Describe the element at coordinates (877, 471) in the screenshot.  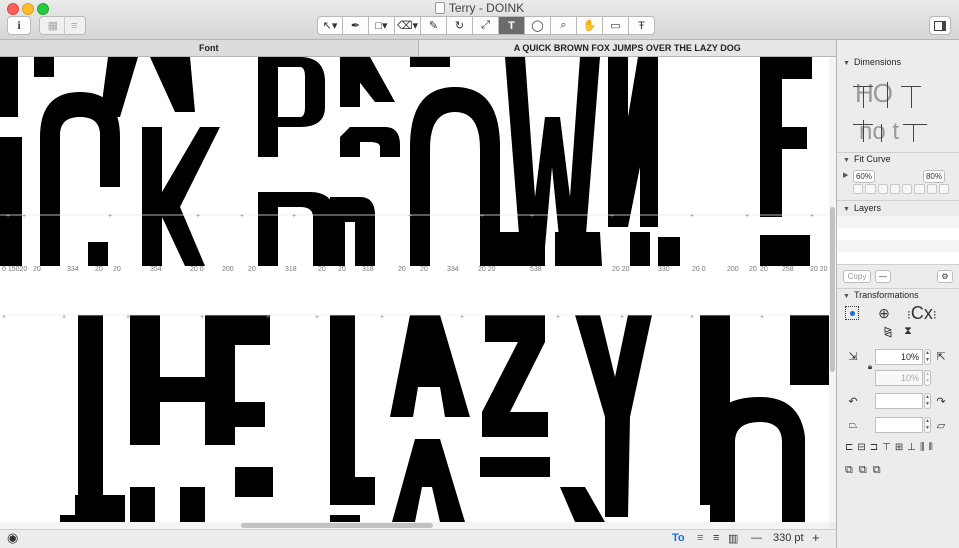
I see `intersect-icon: ⧉` at that location.